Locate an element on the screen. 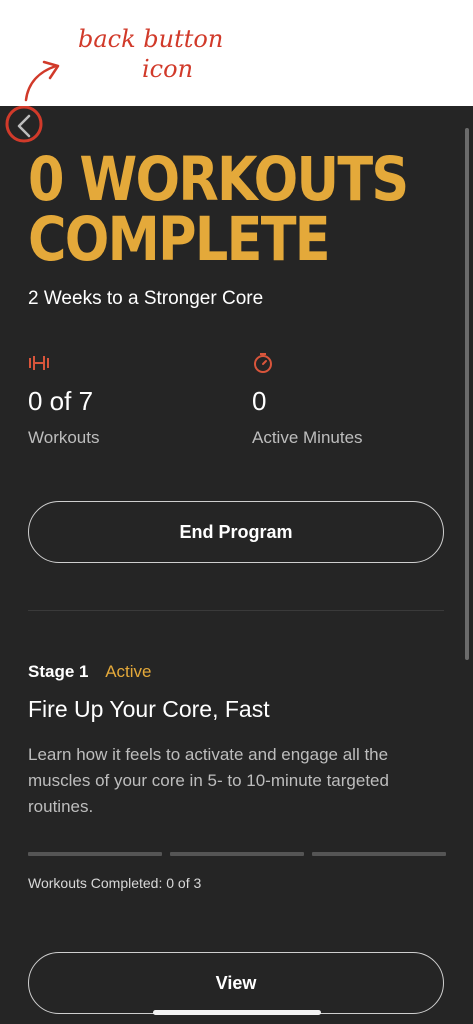  stage-header: Stage 1 Active is located at coordinates (90, 672).